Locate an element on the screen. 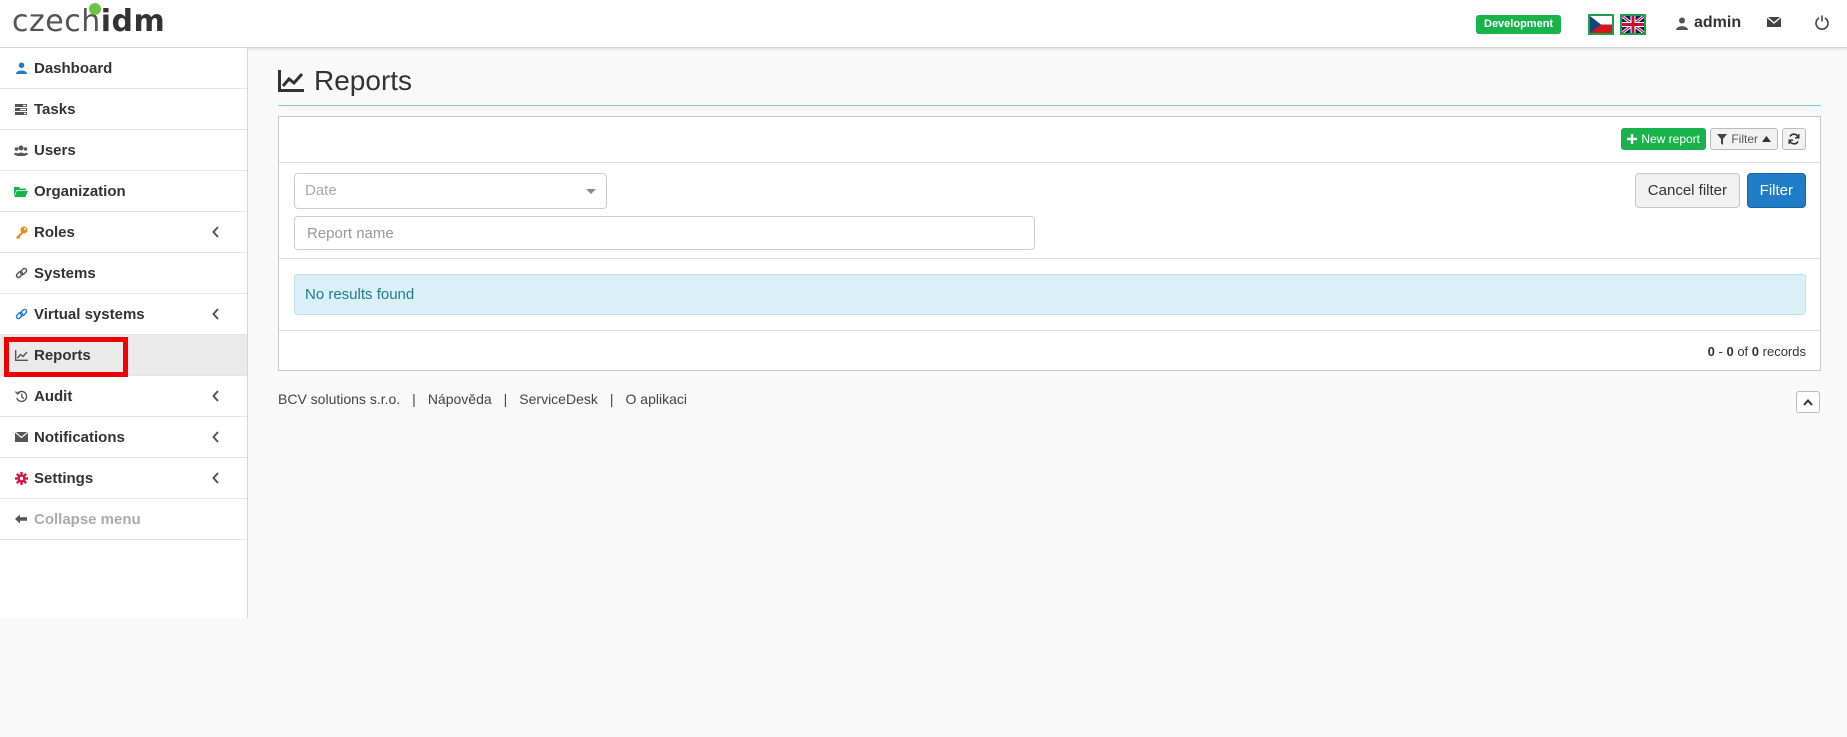  czech-flag-icon is located at coordinates (1601, 24).